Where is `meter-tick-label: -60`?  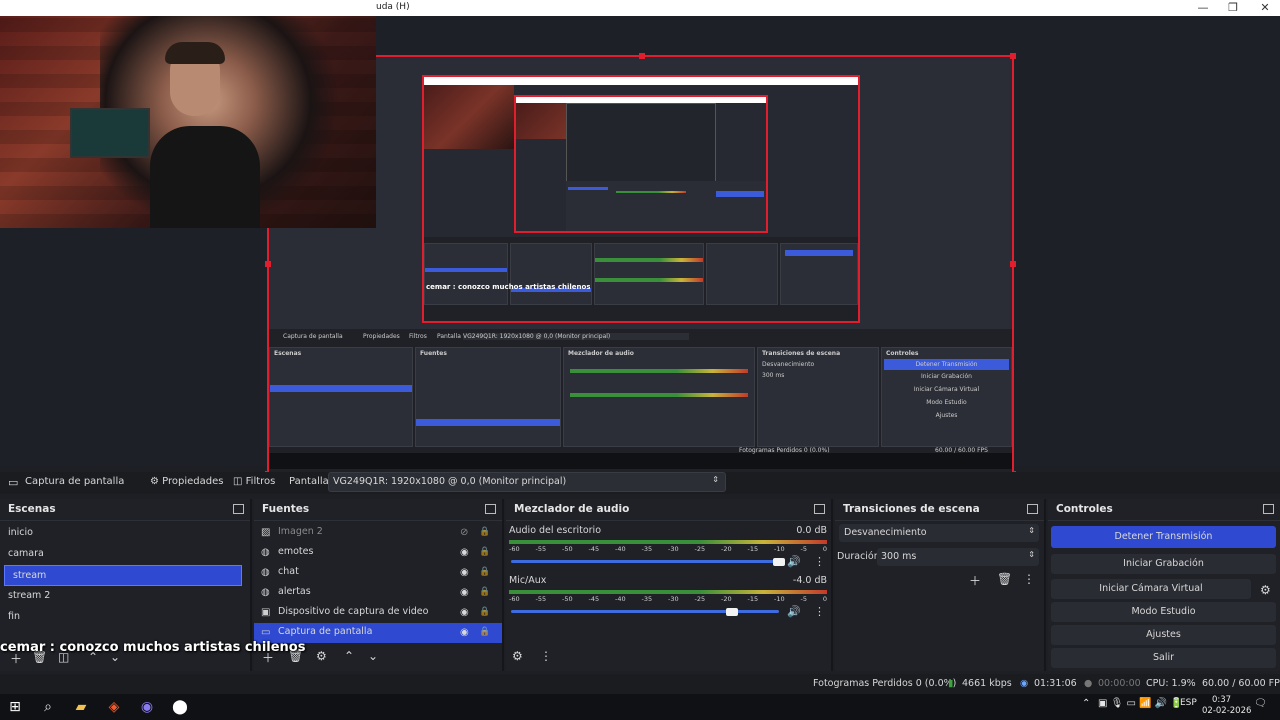
meter-tick-label: -60 is located at coordinates (514, 549).